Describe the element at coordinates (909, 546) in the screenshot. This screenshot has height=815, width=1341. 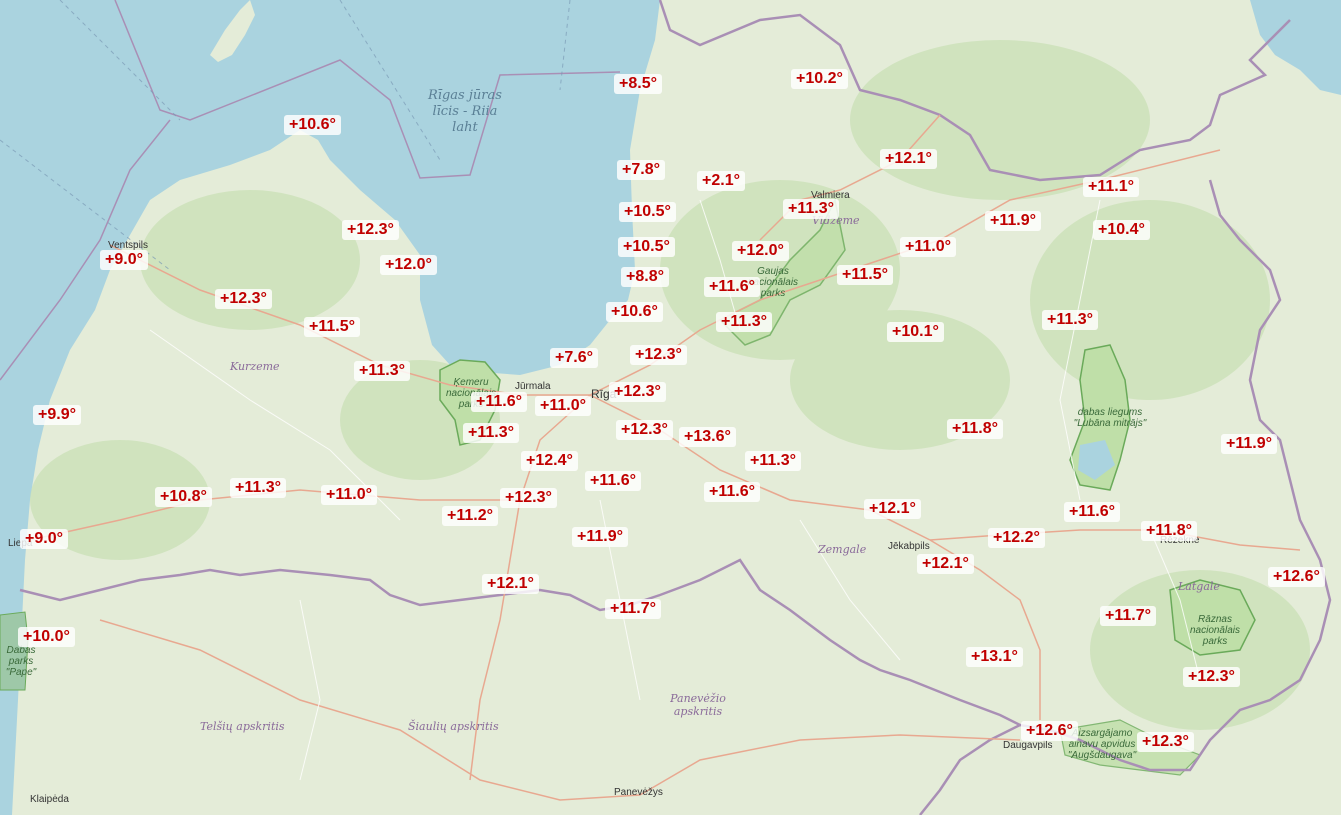
I see `place-jekabpils: Jēkabpils` at that location.